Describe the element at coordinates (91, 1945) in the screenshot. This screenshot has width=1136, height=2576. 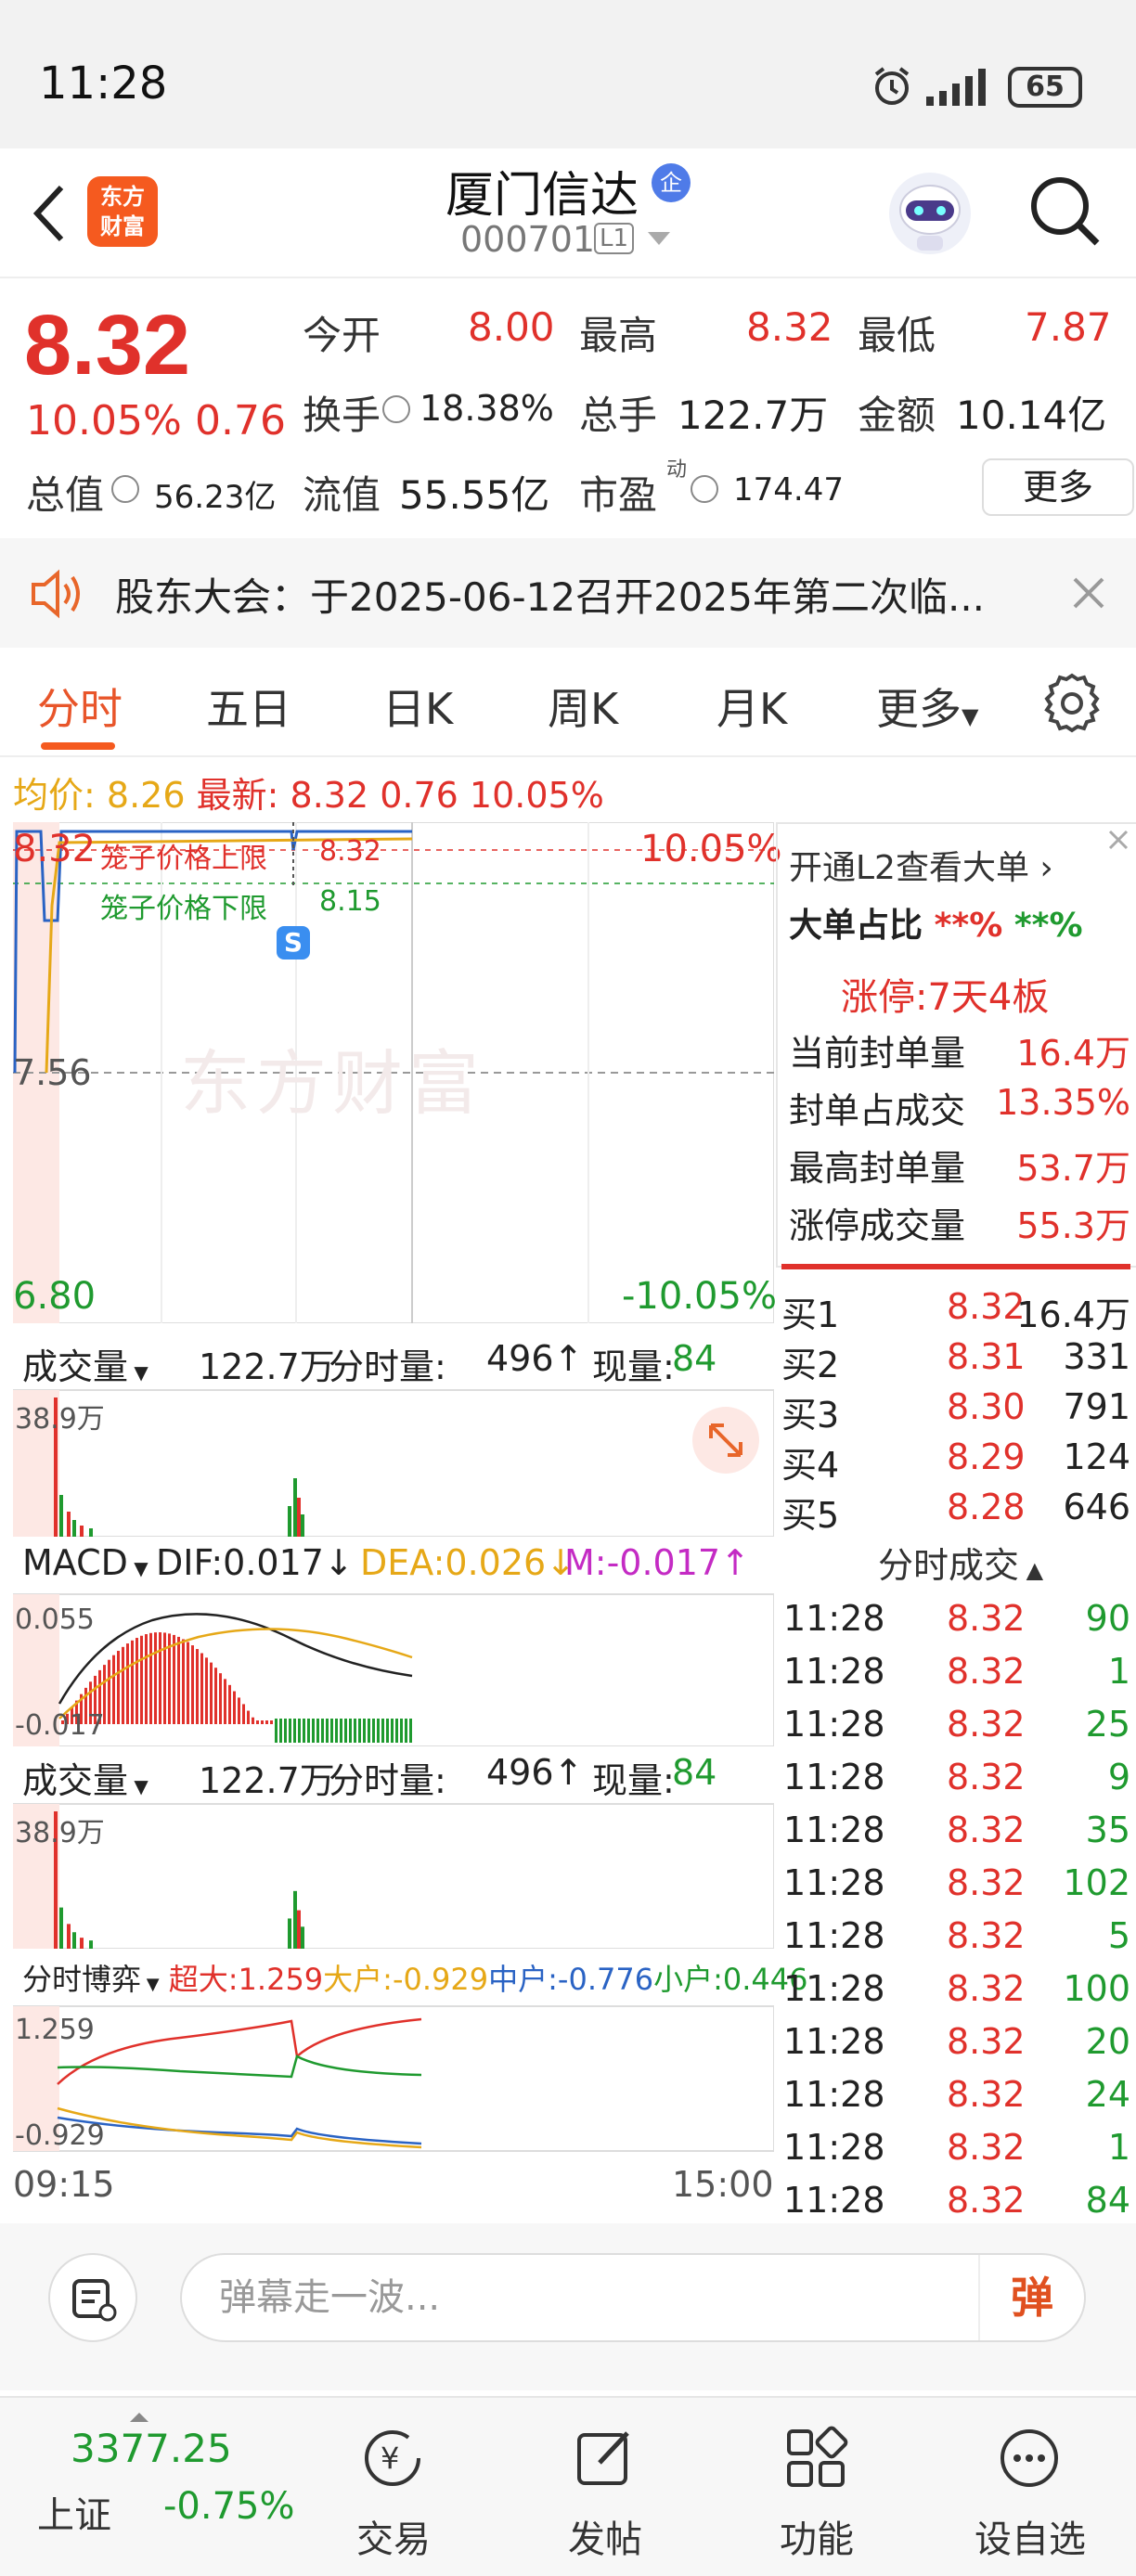
I see `volume-bar` at that location.